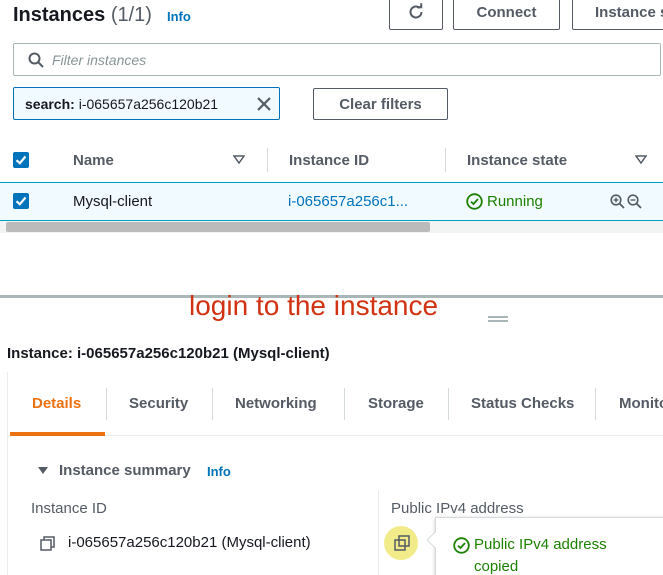 The image size is (663, 575). What do you see at coordinates (416, 11) in the screenshot?
I see `refresh-icon` at bounding box center [416, 11].